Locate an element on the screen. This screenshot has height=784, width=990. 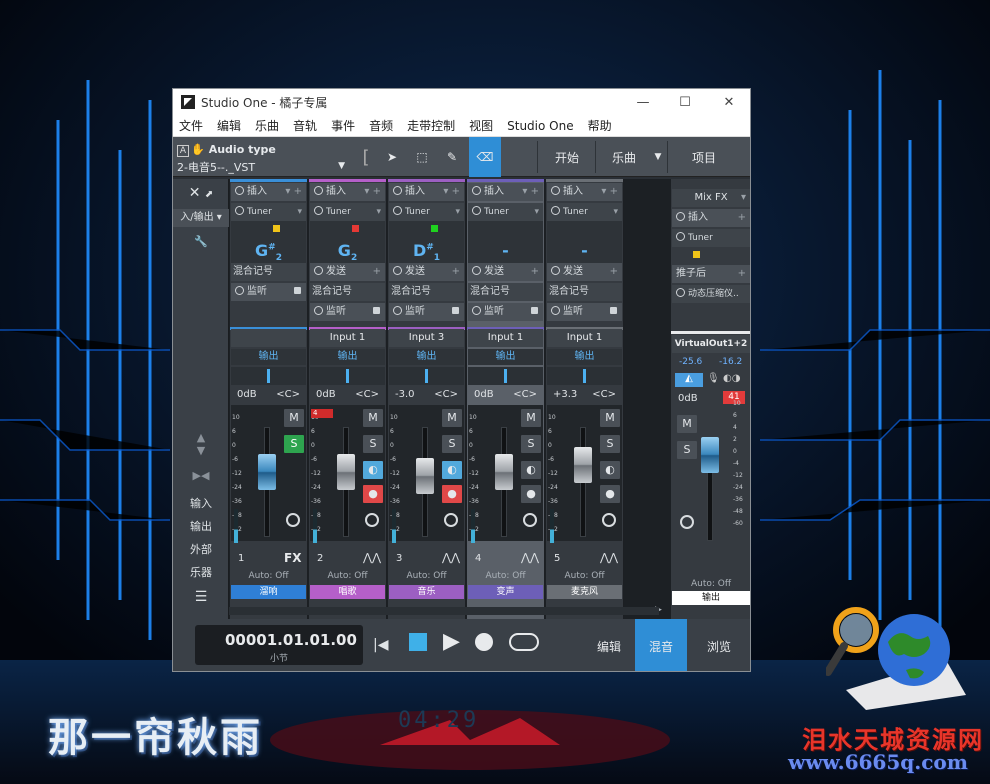
menu-studio-one: Studio One is located at coordinates (540, 126).